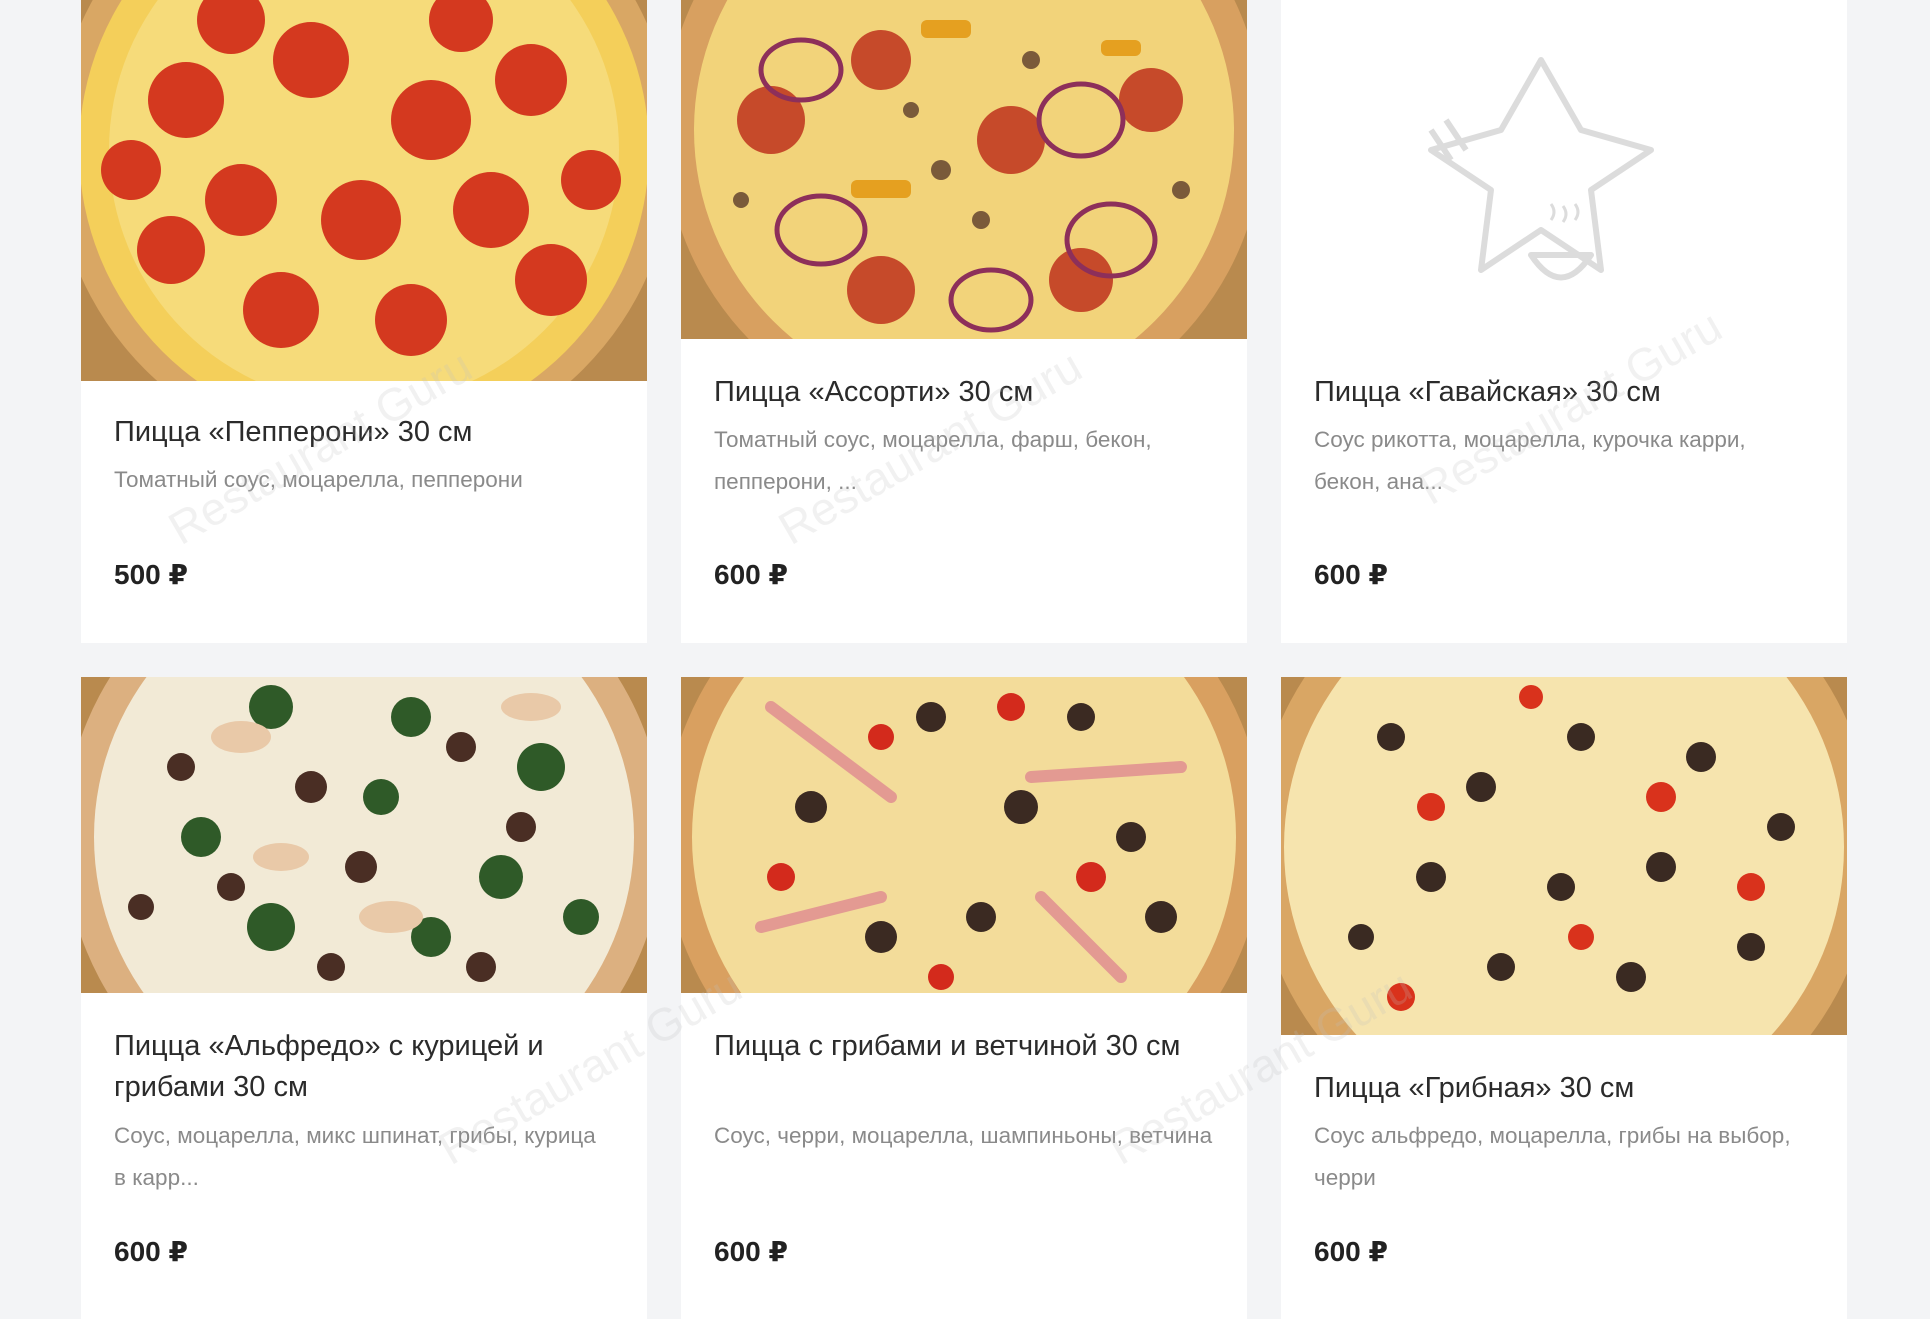  What do you see at coordinates (151, 574) in the screenshot?
I see `product-price: 500 ₽` at bounding box center [151, 574].